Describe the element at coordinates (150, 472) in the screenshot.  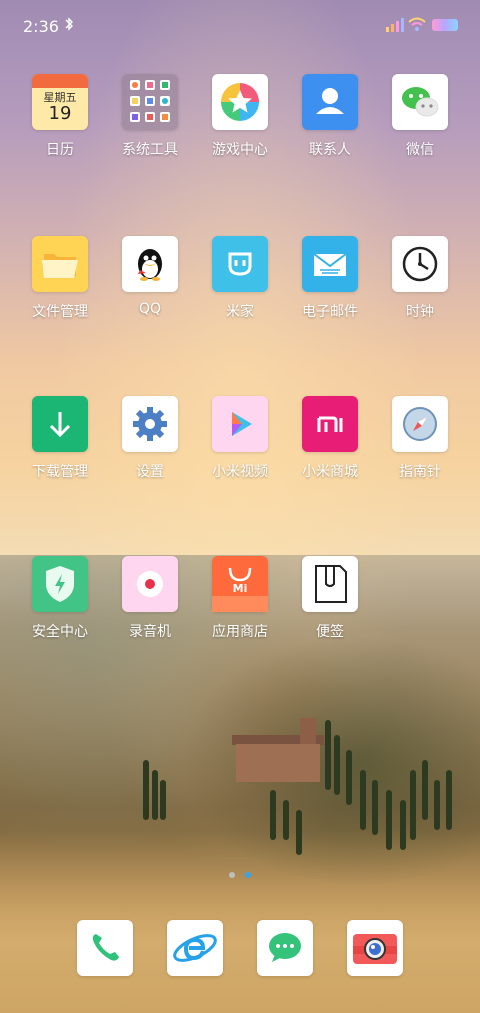
I see `app-label: 设置` at that location.